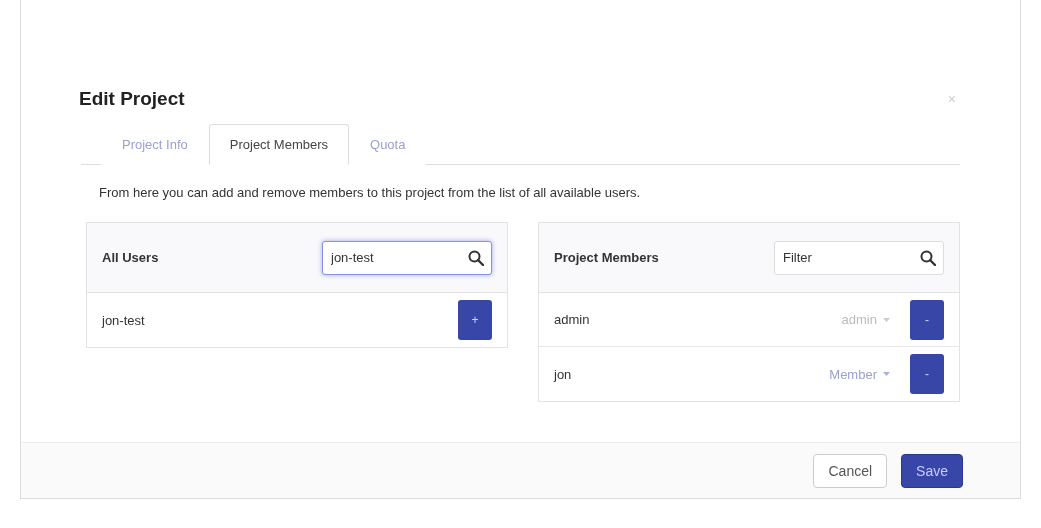 This screenshot has height=528, width=1041. What do you see at coordinates (132, 99) in the screenshot?
I see `dialog-title: Edit Project` at bounding box center [132, 99].